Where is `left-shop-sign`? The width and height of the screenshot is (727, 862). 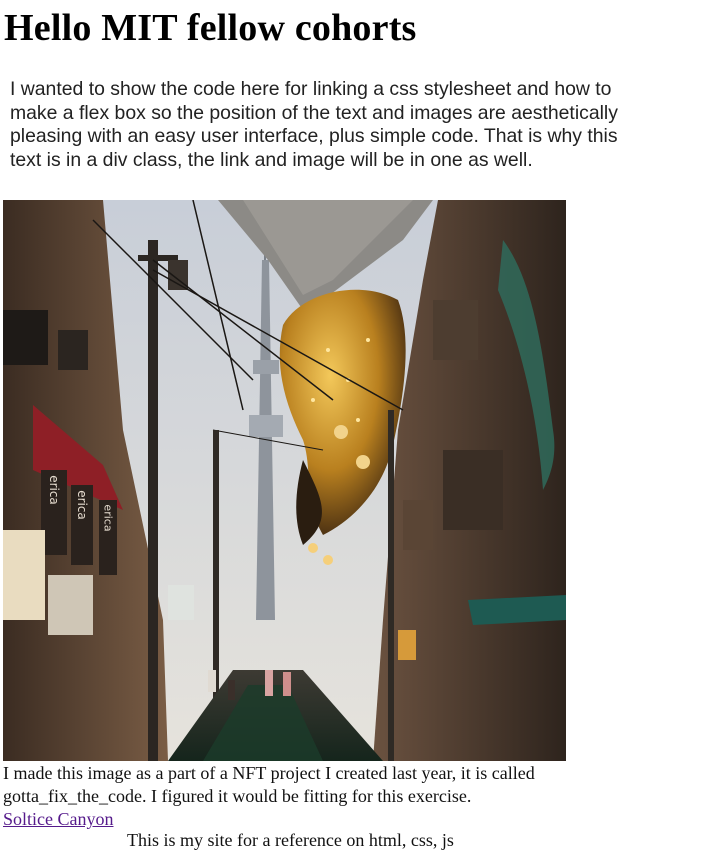
left-shop-sign is located at coordinates (24, 575).